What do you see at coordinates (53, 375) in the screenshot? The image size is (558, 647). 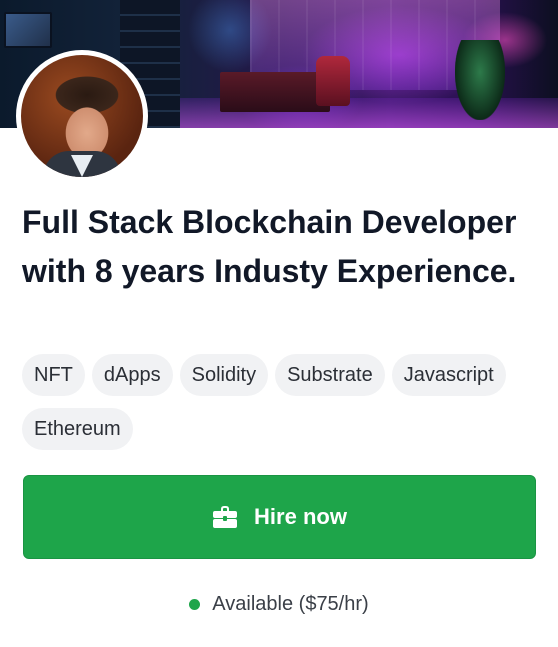 I see `tag-nft: NFT` at bounding box center [53, 375].